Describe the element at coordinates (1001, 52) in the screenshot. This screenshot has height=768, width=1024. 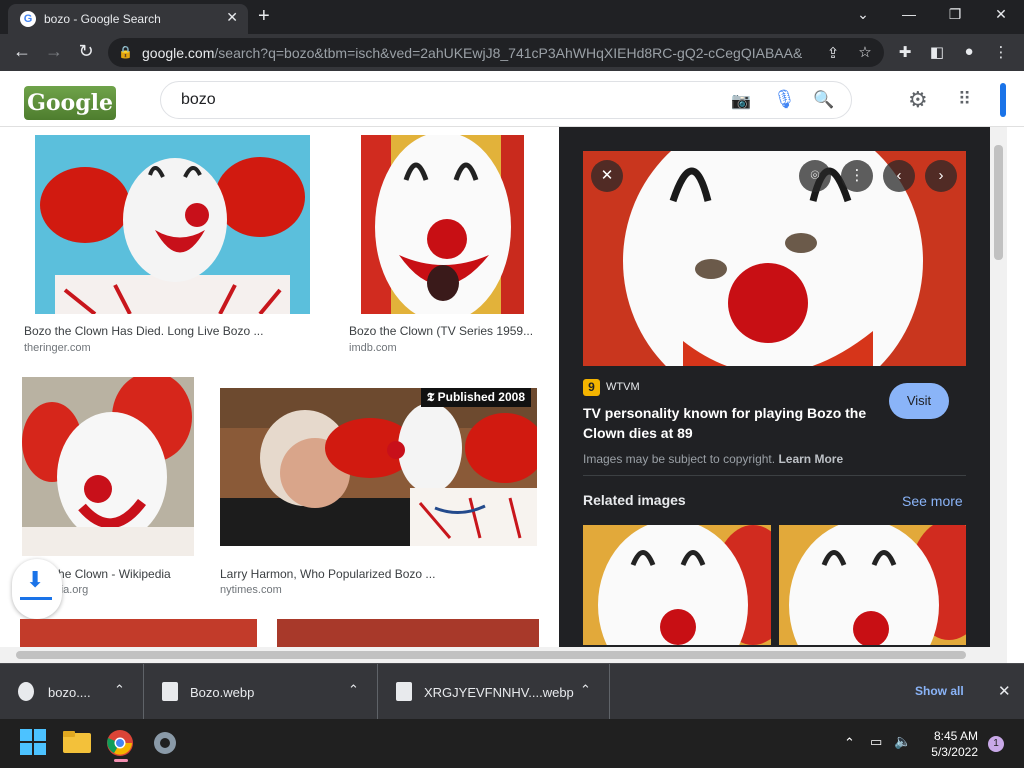
I see `menu-icon: ⋮` at that location.